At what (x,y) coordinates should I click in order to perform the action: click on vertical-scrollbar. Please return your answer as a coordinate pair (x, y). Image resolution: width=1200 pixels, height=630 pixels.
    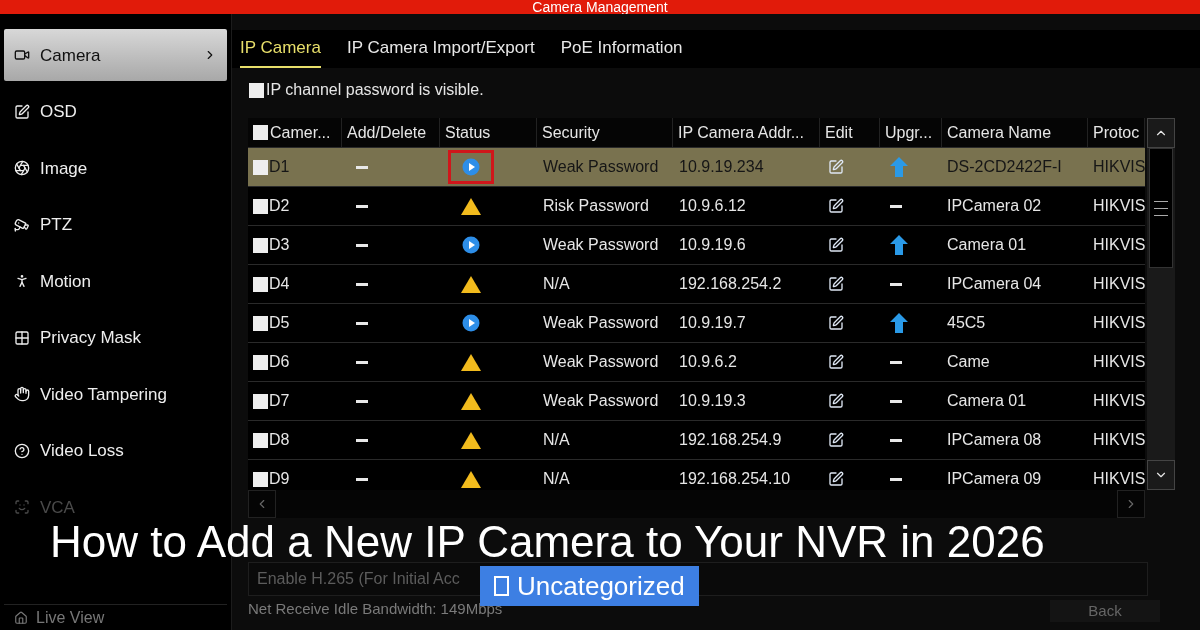
    Looking at the image, I should click on (1161, 304).